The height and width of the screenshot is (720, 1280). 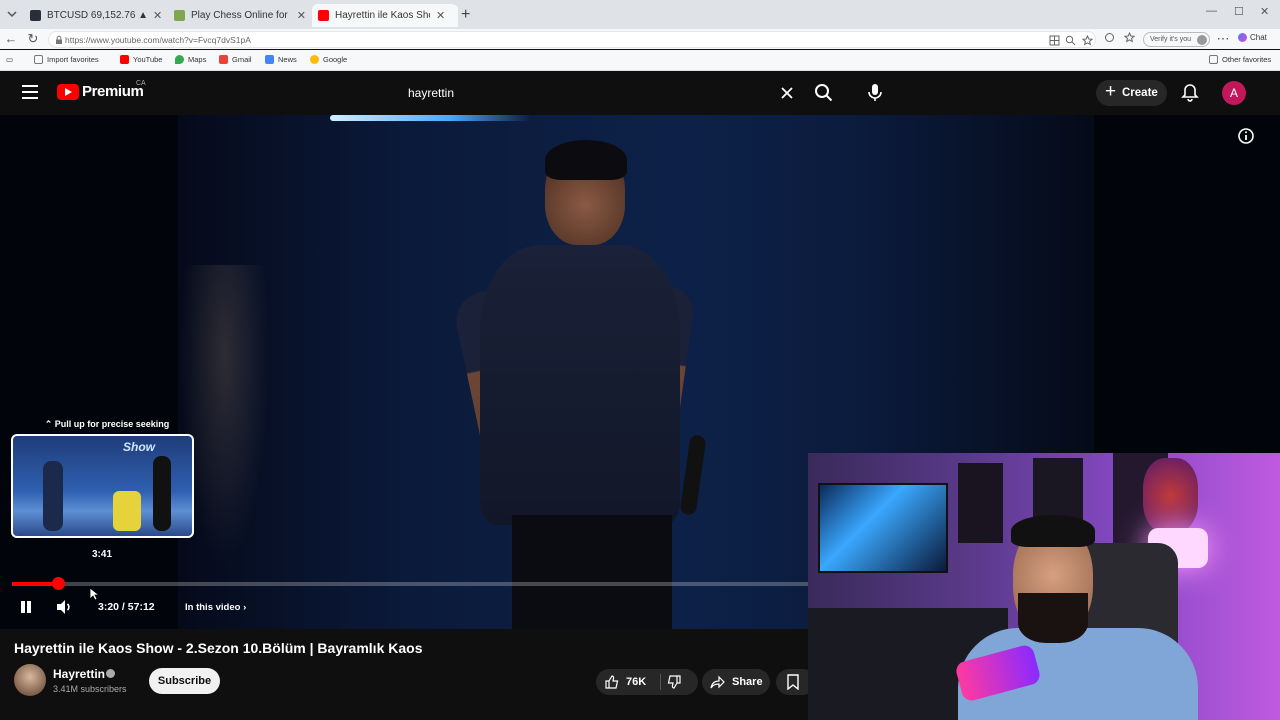 I want to click on bookmark-label: News, so click(x=287, y=59).